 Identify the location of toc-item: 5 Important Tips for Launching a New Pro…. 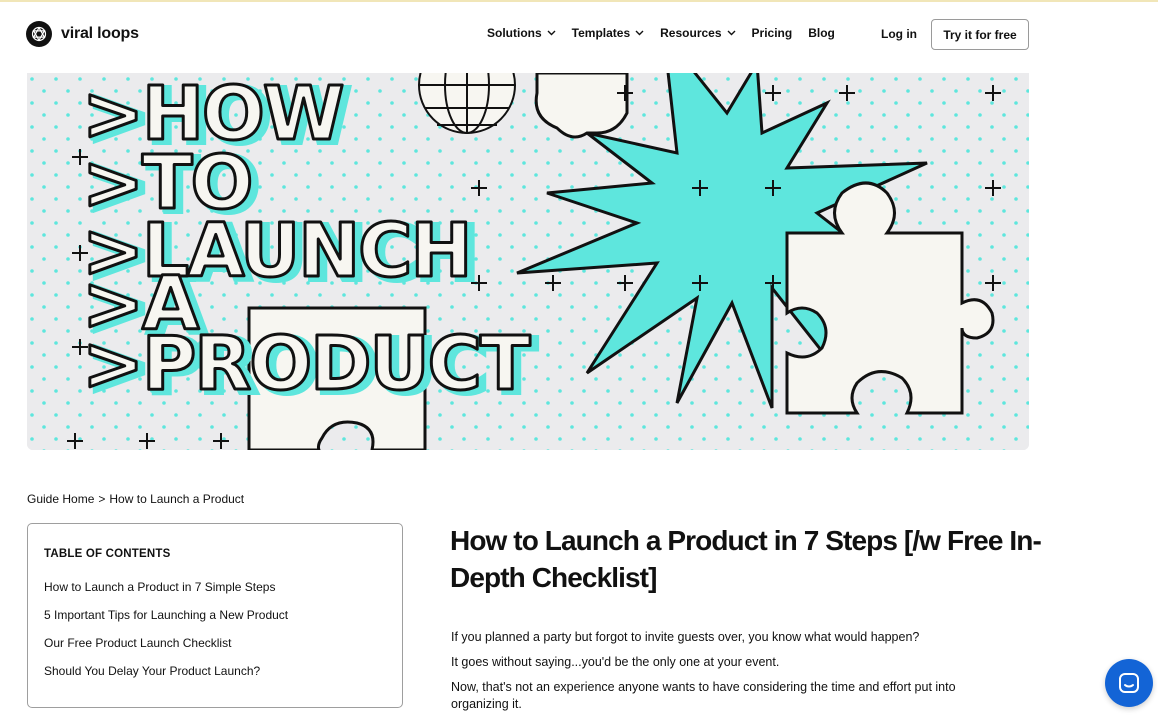
(215, 615).